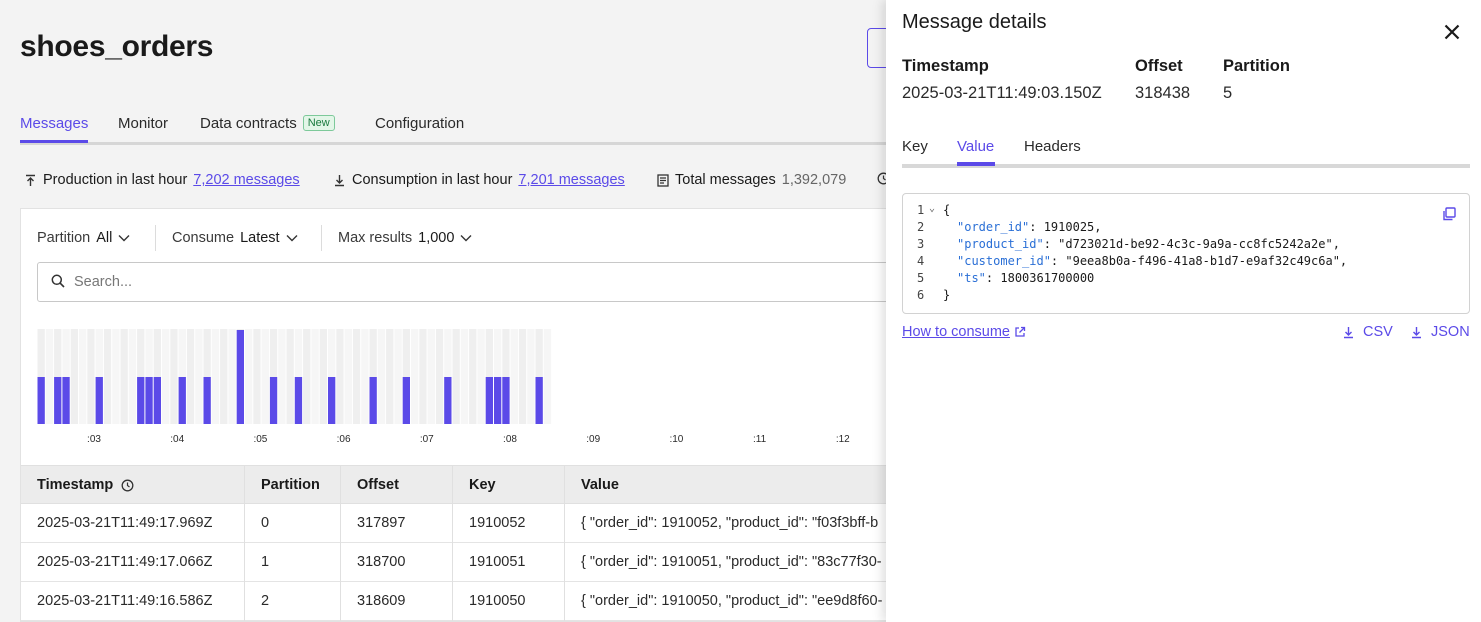  What do you see at coordinates (993, 227) in the screenshot?
I see `json-key: "order_id"` at bounding box center [993, 227].